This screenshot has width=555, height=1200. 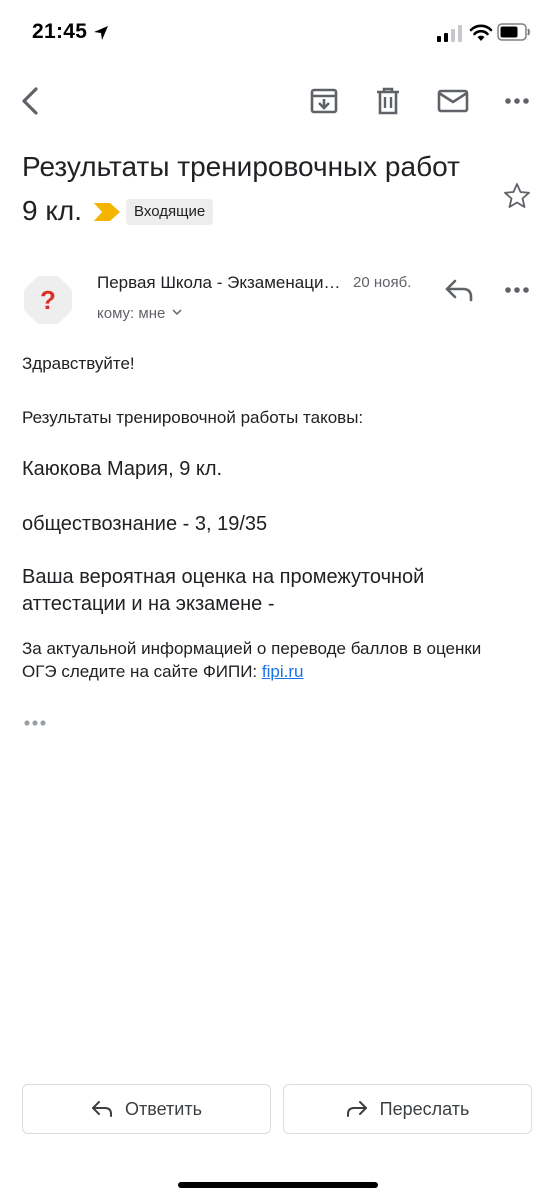 I want to click on status-bar: 21:45, so click(x=277, y=33).